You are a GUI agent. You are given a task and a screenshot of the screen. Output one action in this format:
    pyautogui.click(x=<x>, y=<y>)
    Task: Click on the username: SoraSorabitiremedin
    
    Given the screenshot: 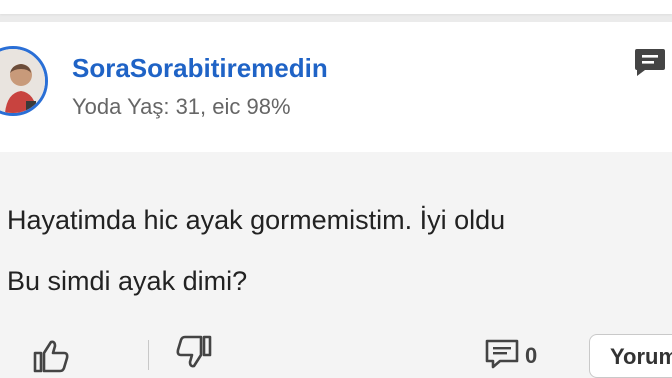 What is the action you would take?
    pyautogui.click(x=200, y=68)
    